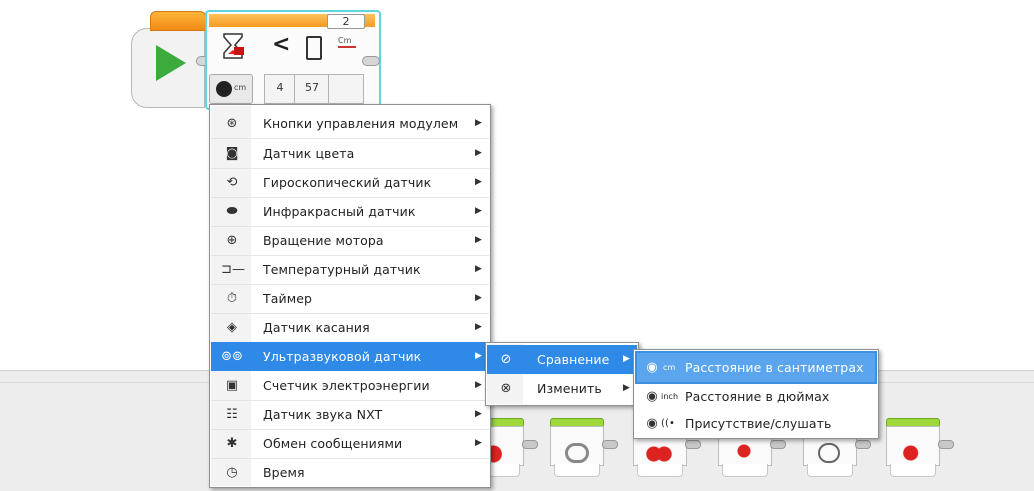 Image resolution: width=1034 pixels, height=491 pixels. I want to click on menu-item-infrared-sensor: ⬬ Инфракрасный датчик ▶, so click(350, 211).